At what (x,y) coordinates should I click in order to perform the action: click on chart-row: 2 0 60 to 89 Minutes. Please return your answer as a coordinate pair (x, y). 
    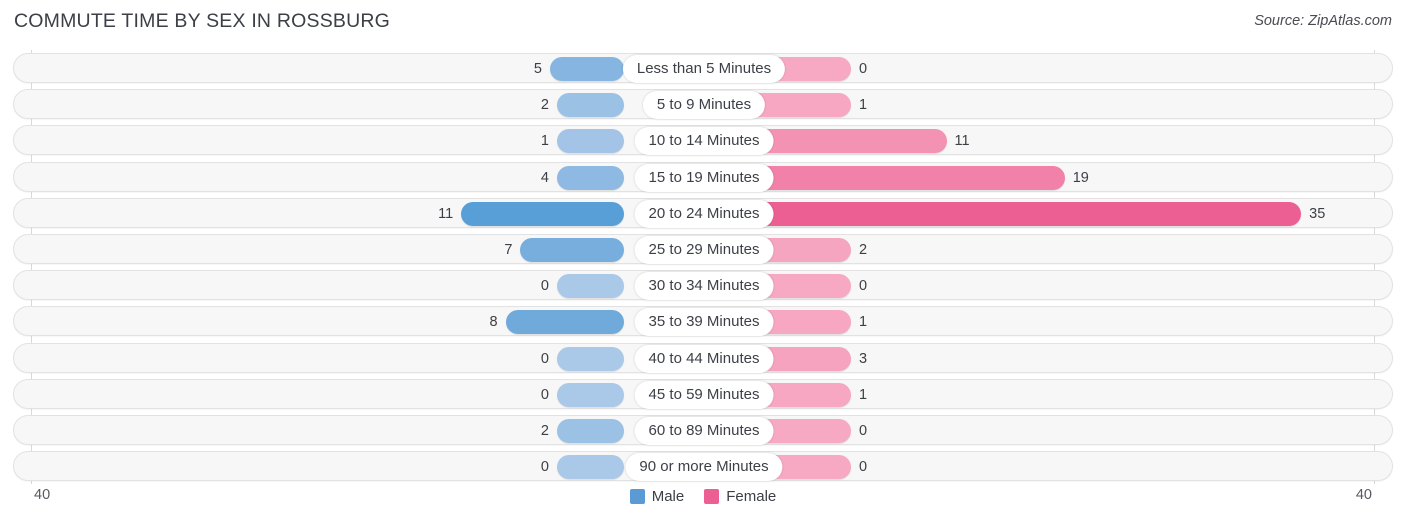
    Looking at the image, I should click on (703, 430).